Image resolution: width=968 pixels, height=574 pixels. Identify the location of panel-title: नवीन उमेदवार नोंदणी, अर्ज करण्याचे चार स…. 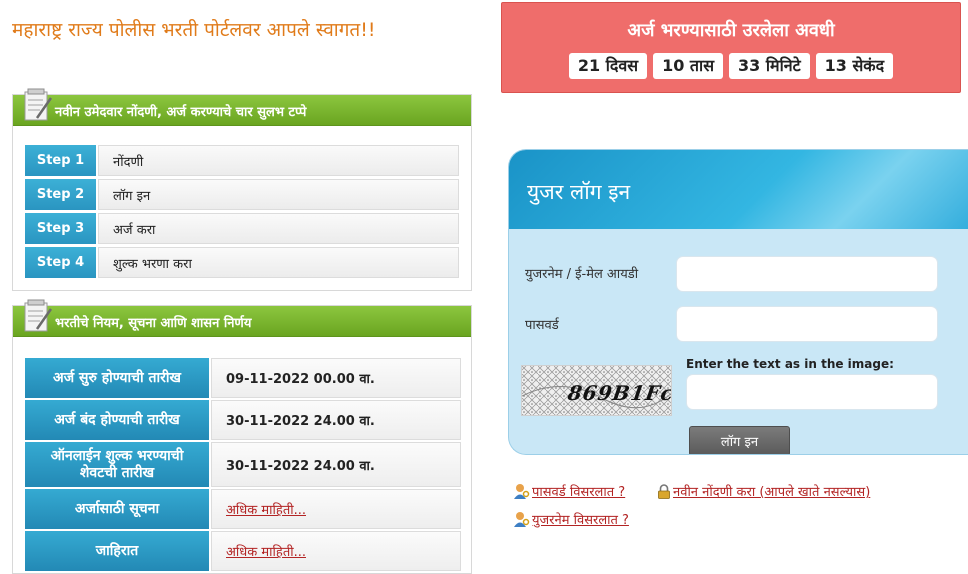
(181, 112).